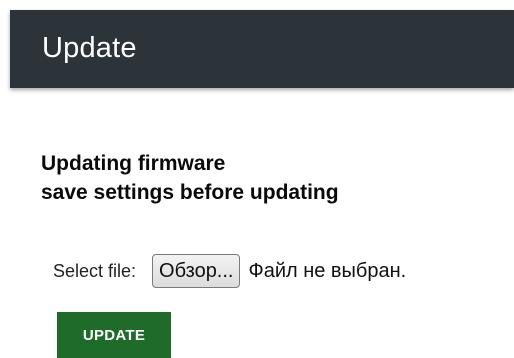 Image resolution: width=514 pixels, height=358 pixels. Describe the element at coordinates (190, 192) in the screenshot. I see `heading-subtitle: save settings before updating` at that location.